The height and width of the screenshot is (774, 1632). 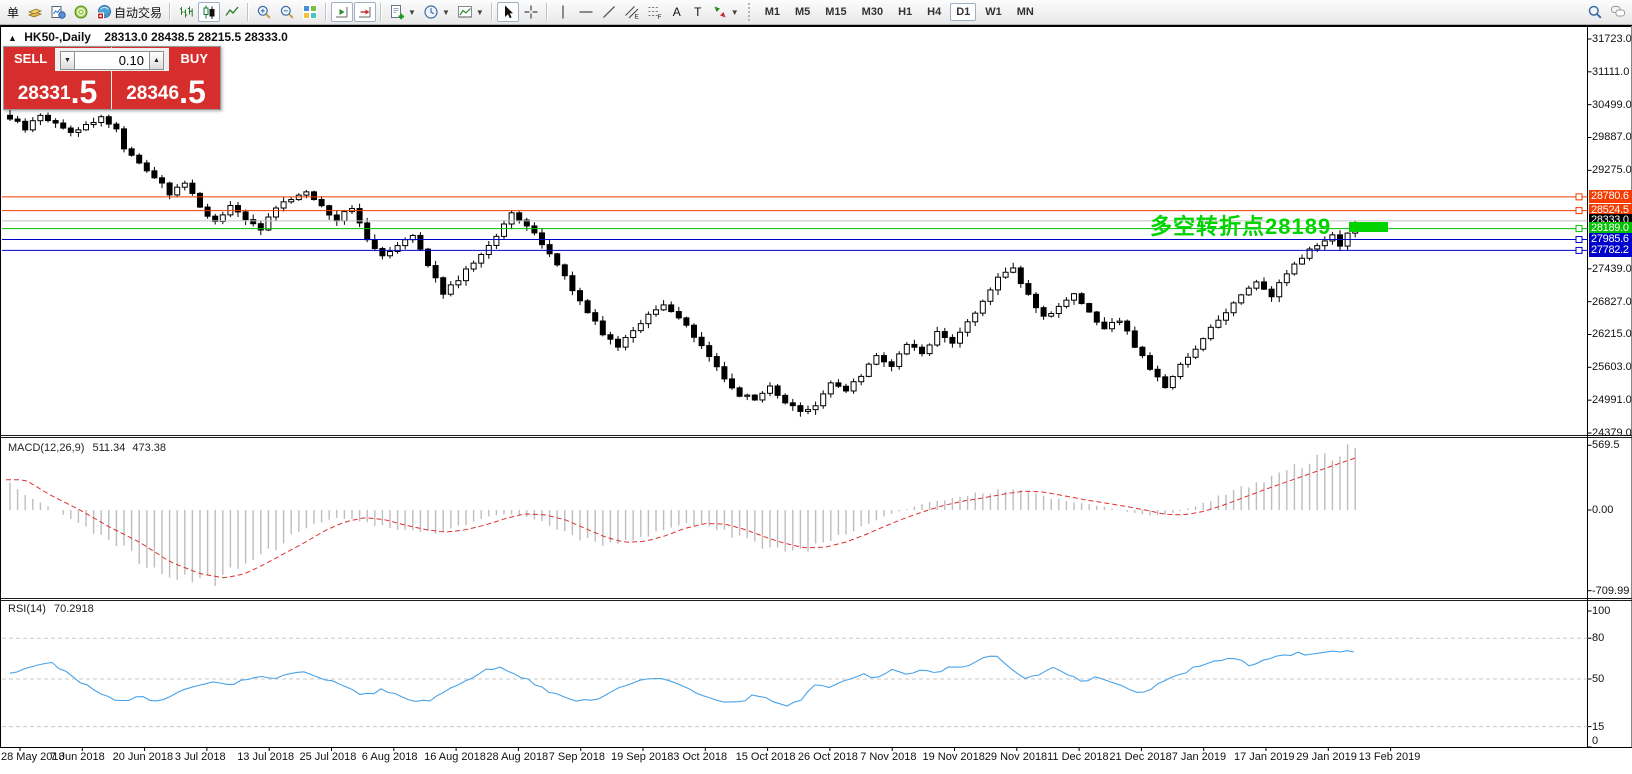 I want to click on data-window-icon, so click(x=58, y=12).